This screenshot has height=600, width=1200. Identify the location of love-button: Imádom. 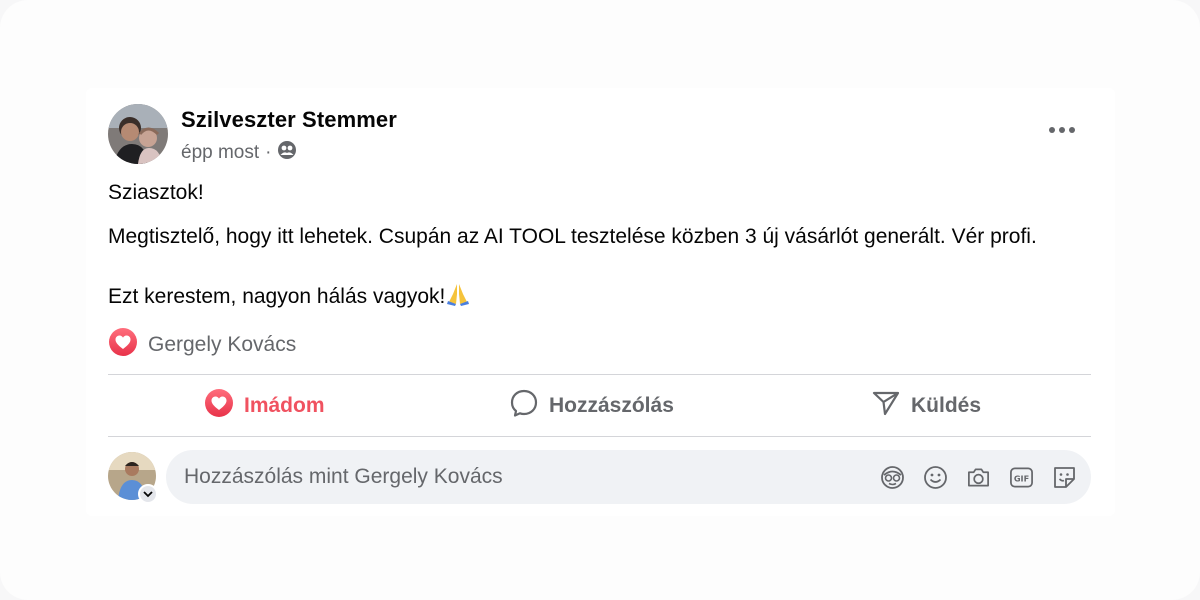
(264, 406).